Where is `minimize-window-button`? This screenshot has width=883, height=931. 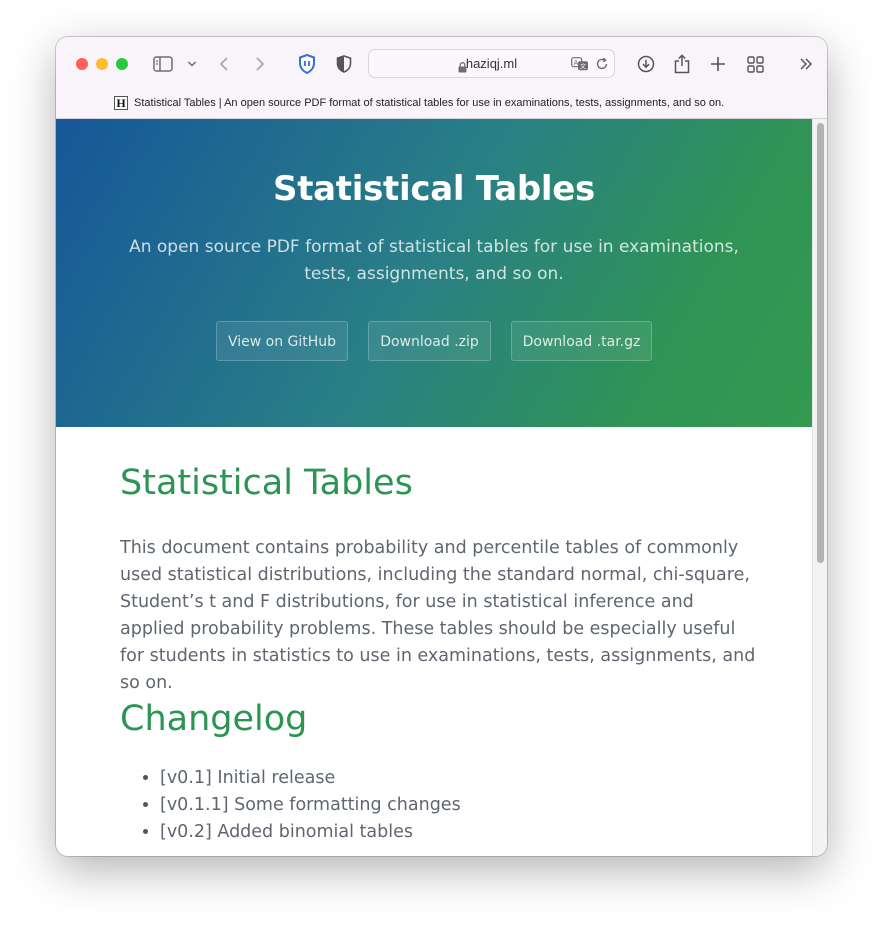
minimize-window-button is located at coordinates (102, 64).